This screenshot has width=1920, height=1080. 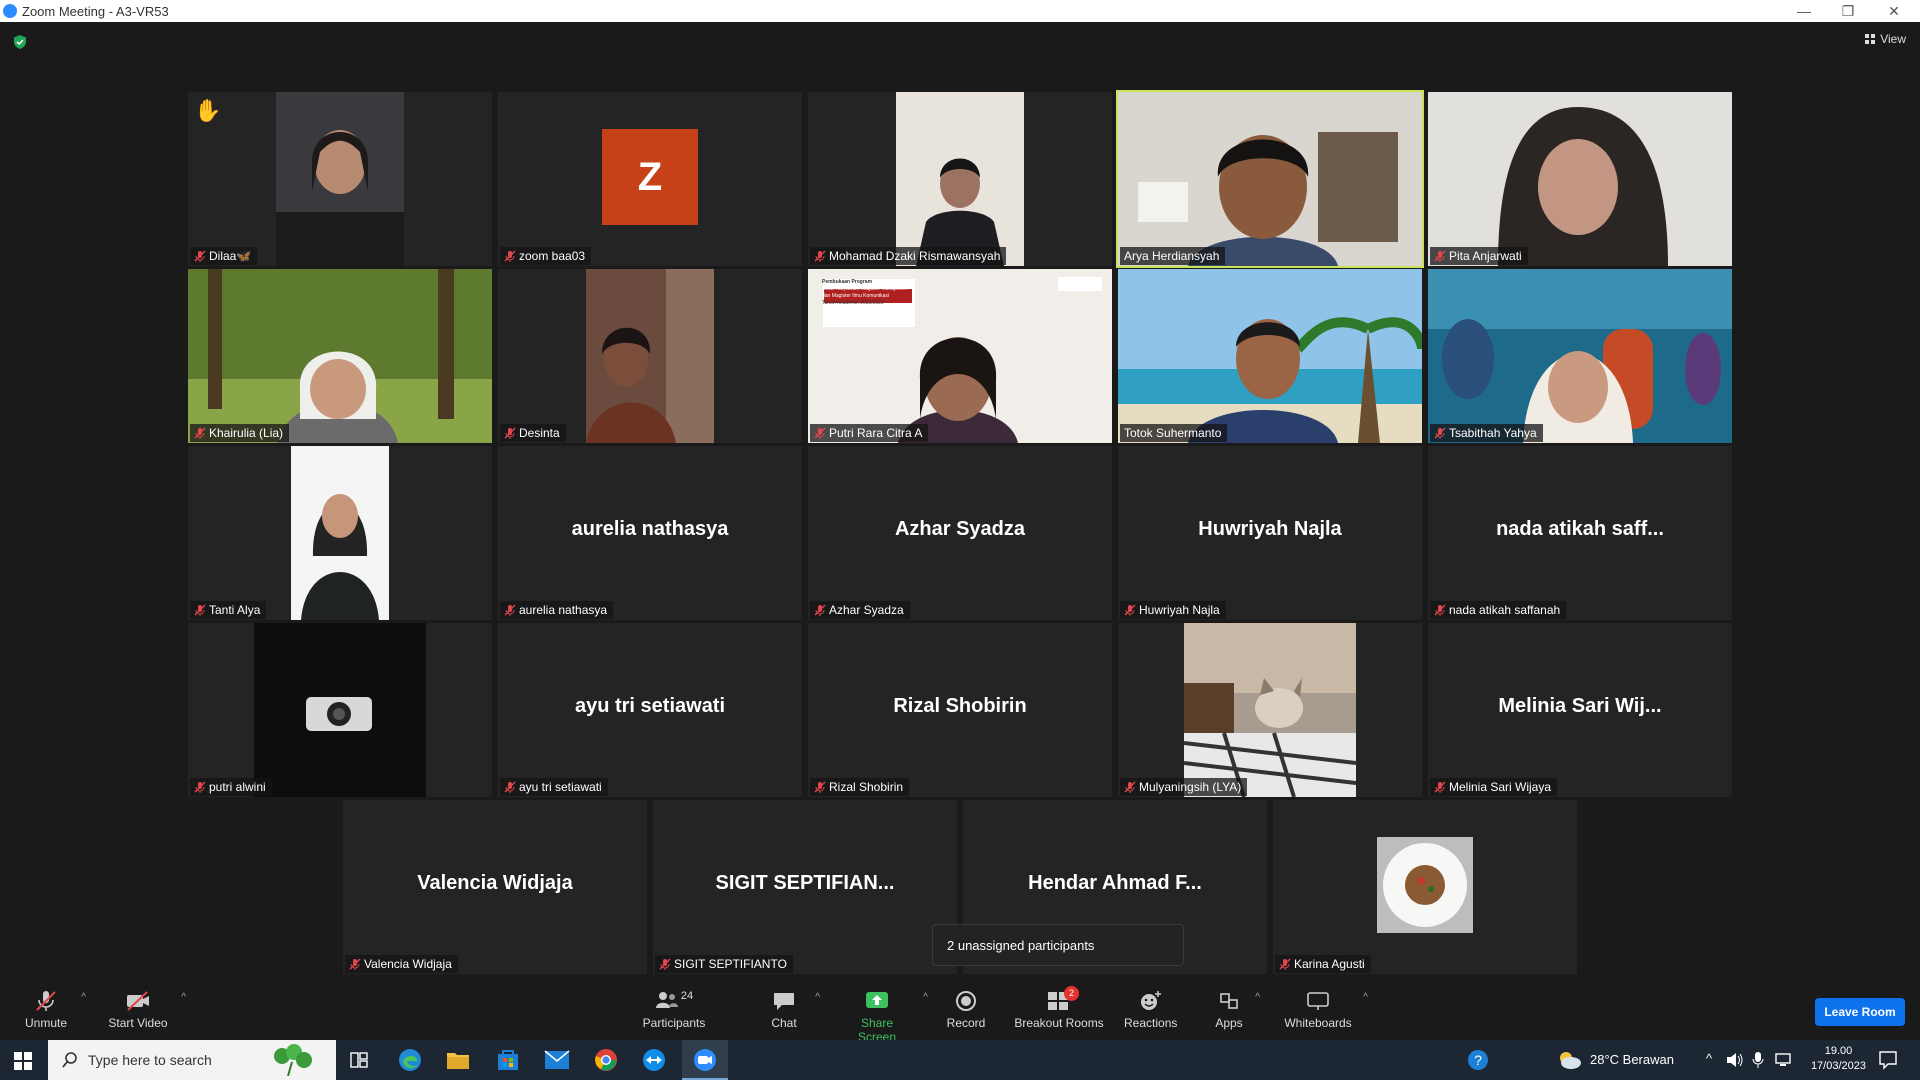 I want to click on video-tile: putri alwini, so click(x=340, y=710).